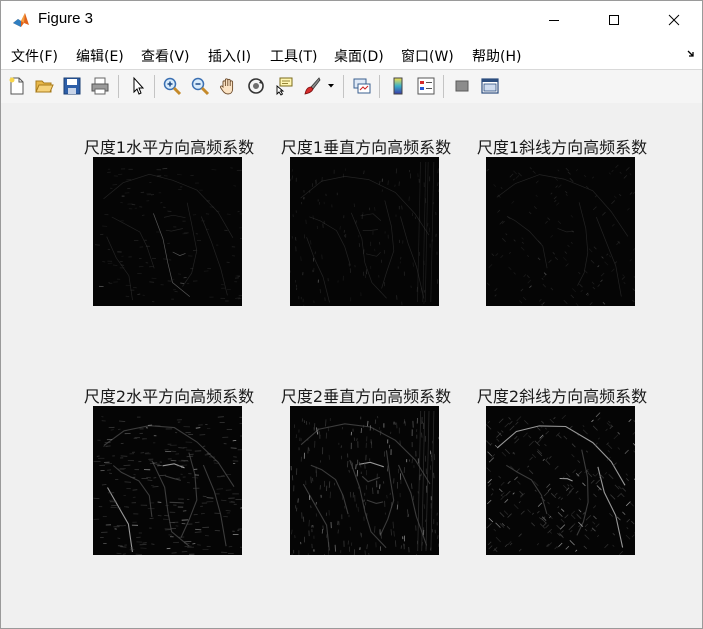  What do you see at coordinates (72, 86) in the screenshot?
I see `save-button` at bounding box center [72, 86].